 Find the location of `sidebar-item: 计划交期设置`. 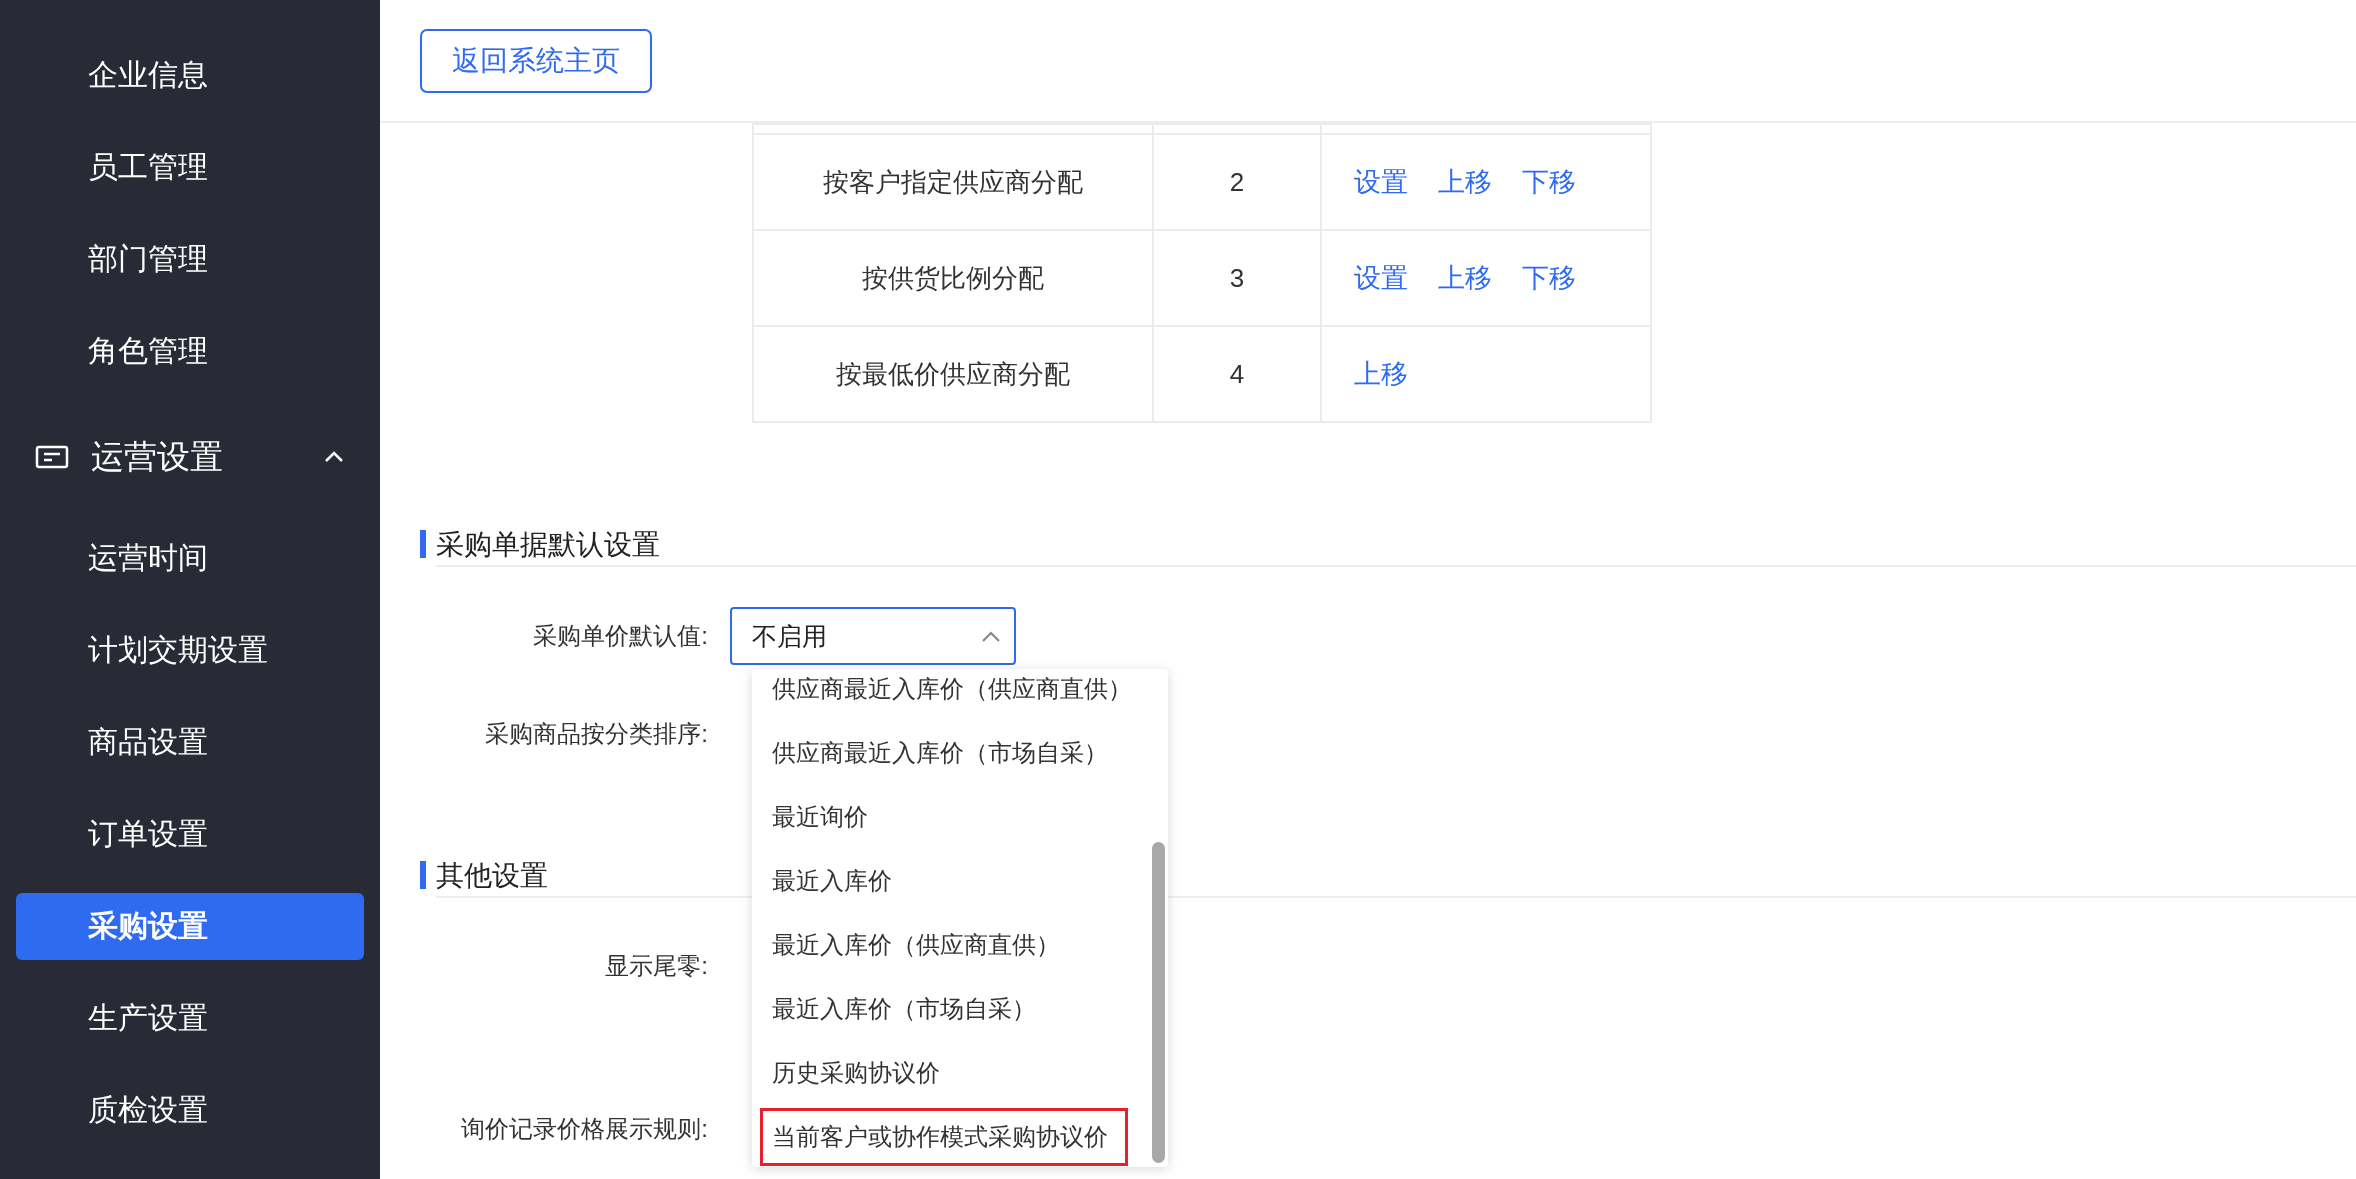

sidebar-item: 计划交期设置 is located at coordinates (190, 650).